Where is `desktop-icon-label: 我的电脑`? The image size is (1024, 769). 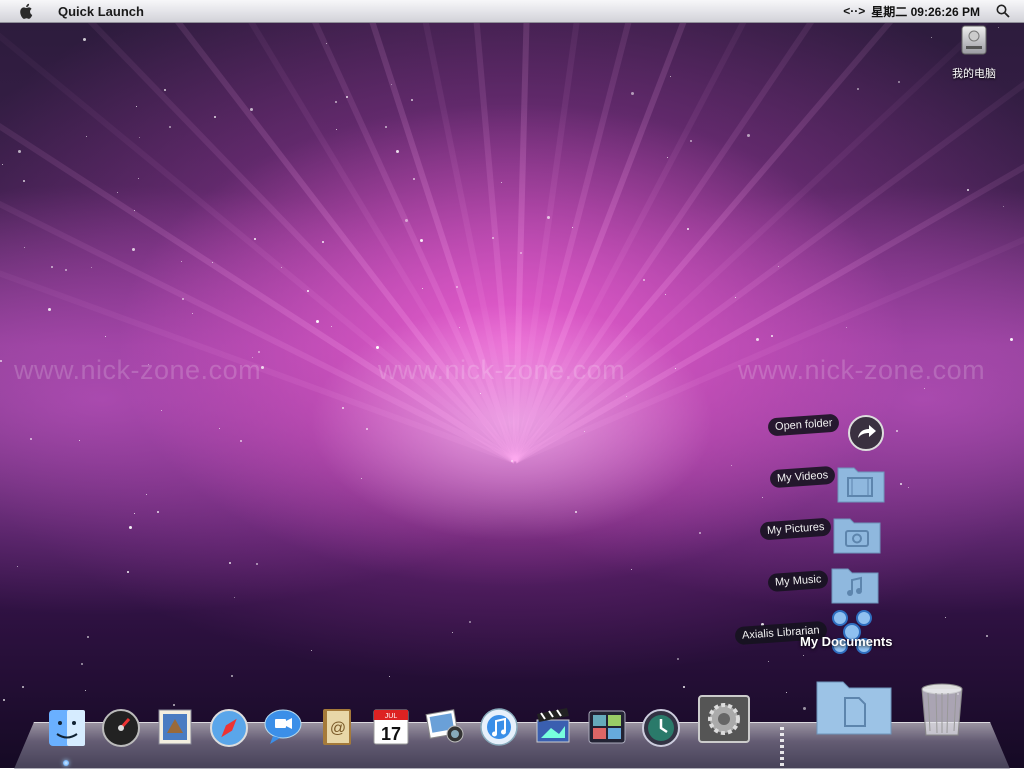
desktop-icon-label: 我的电脑 is located at coordinates (974, 73).